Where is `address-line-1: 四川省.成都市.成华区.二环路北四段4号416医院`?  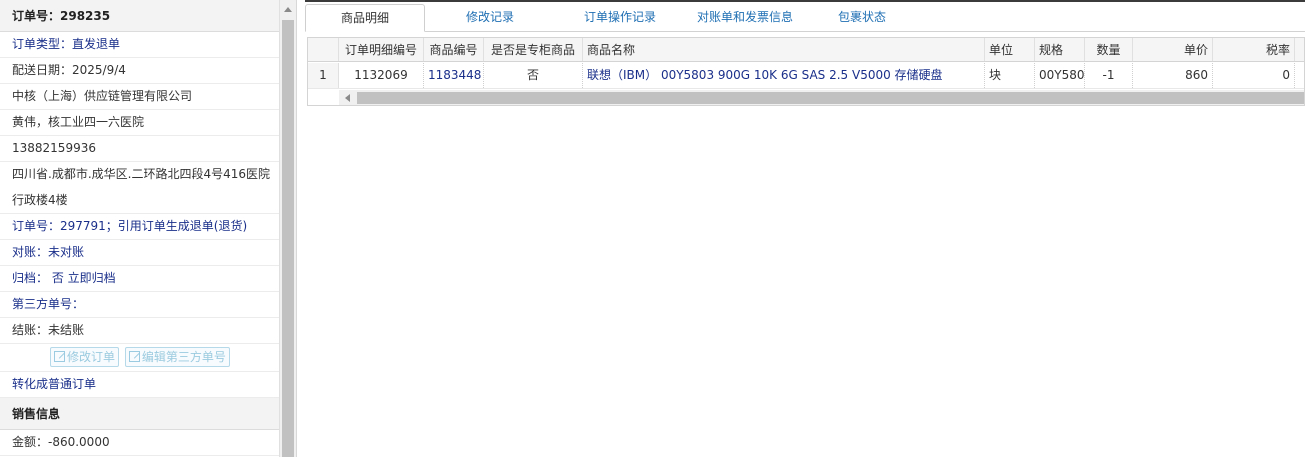
address-line-1: 四川省.成都市.成华区.二环路北四段4号416医院 is located at coordinates (141, 174).